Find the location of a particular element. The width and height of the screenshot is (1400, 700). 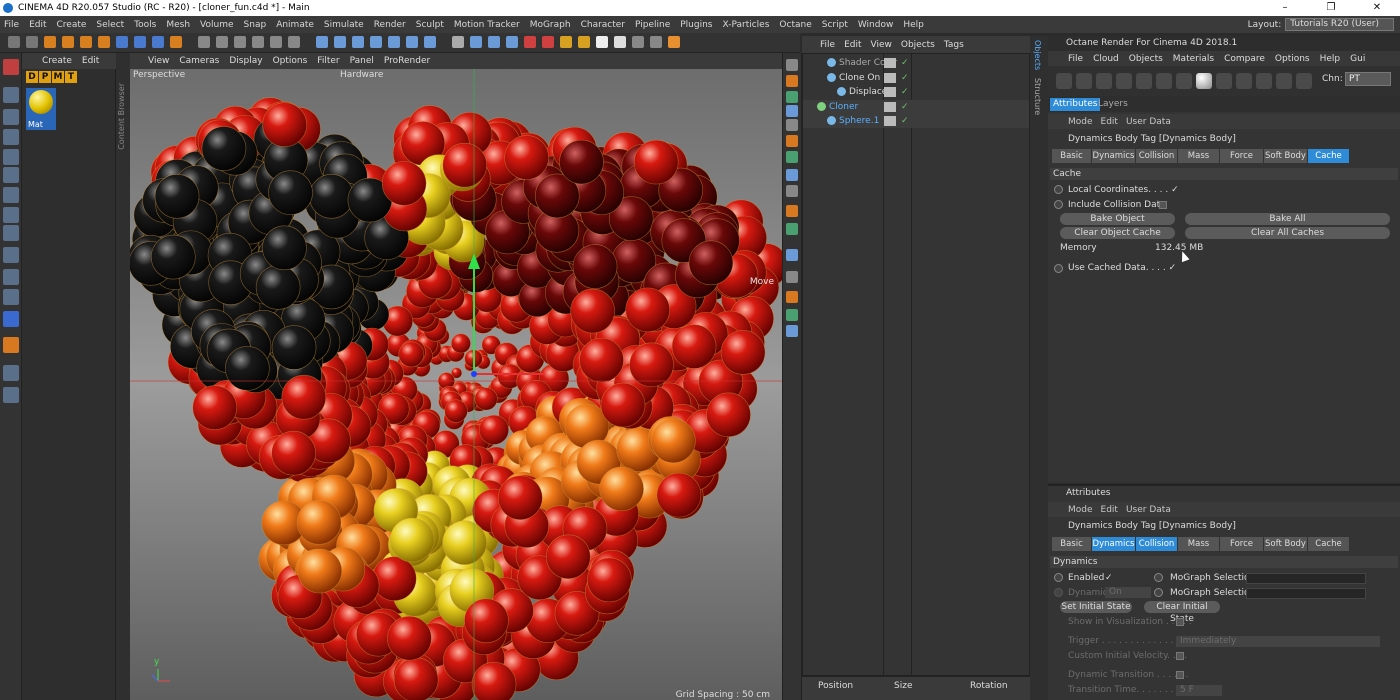

layers-tab: Layers is located at coordinates (1113, 104).